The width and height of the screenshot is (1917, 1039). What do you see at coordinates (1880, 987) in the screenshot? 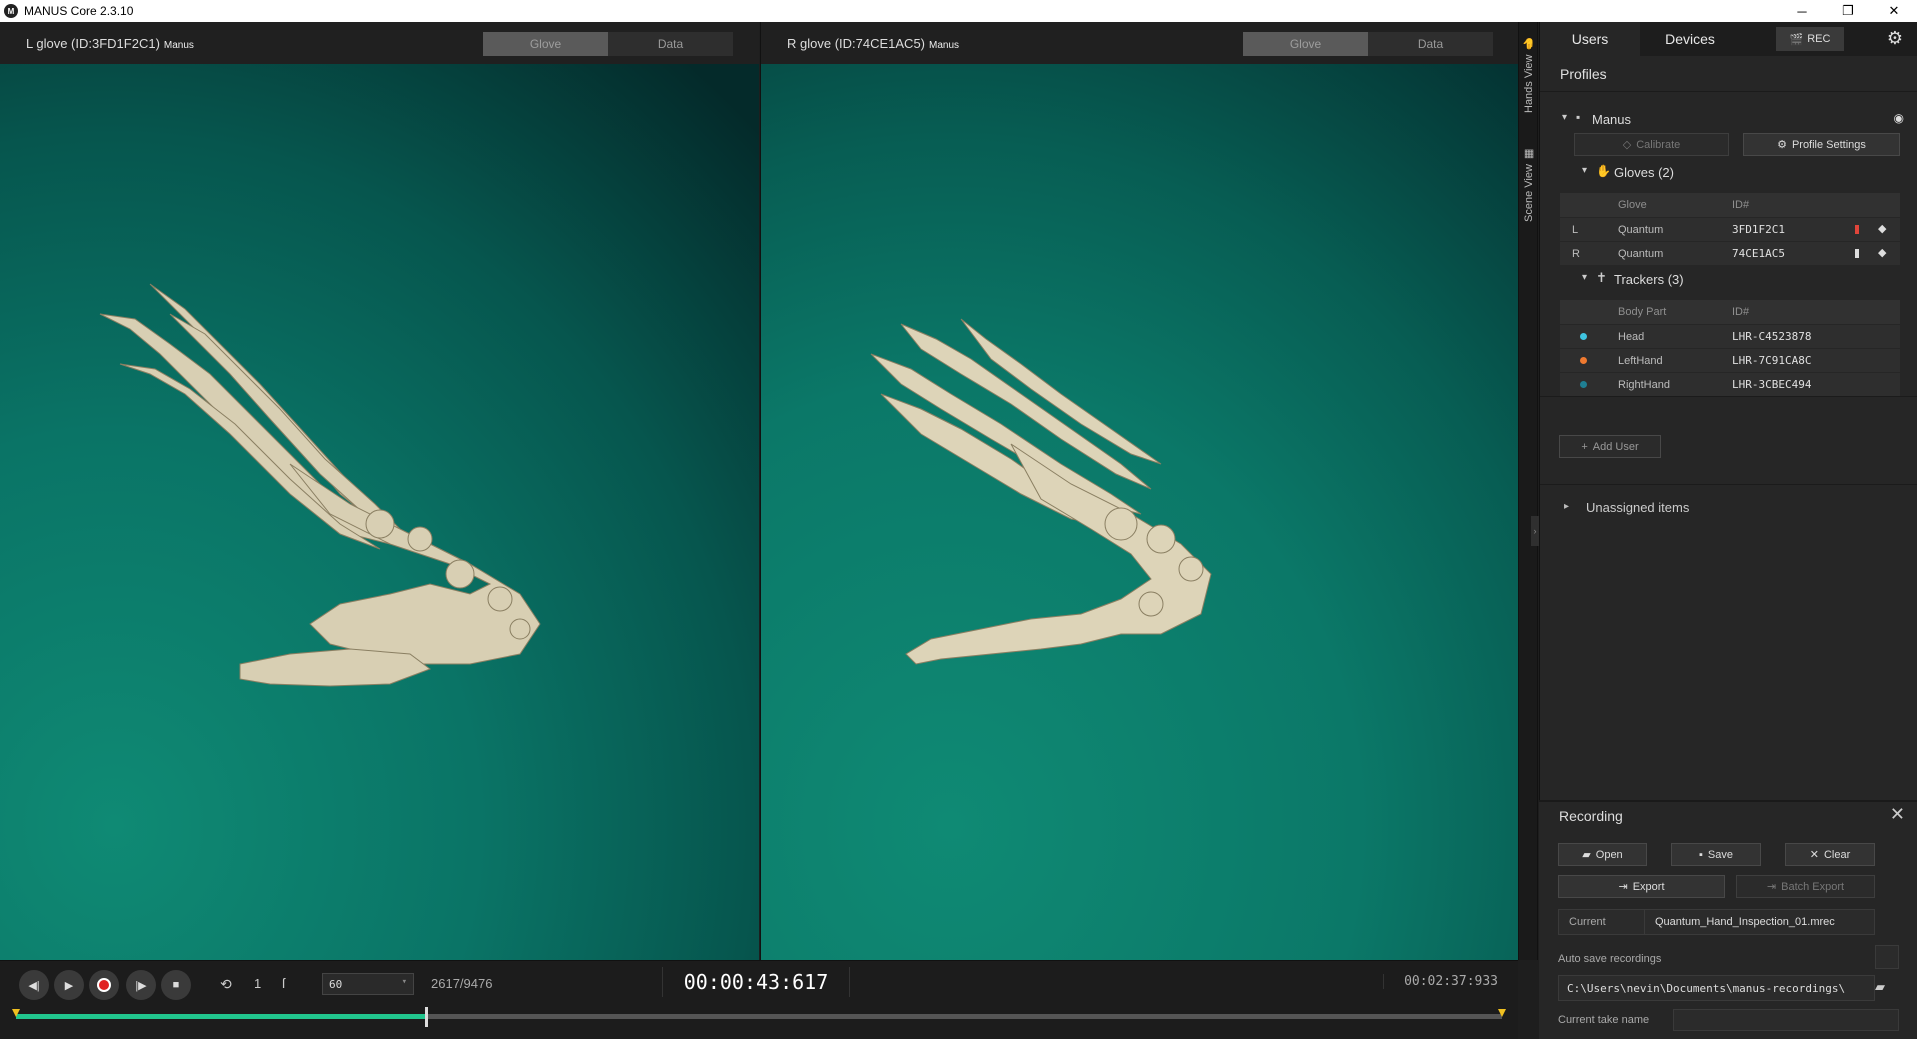
I see `folder-browse-icon: ▰` at bounding box center [1880, 987].